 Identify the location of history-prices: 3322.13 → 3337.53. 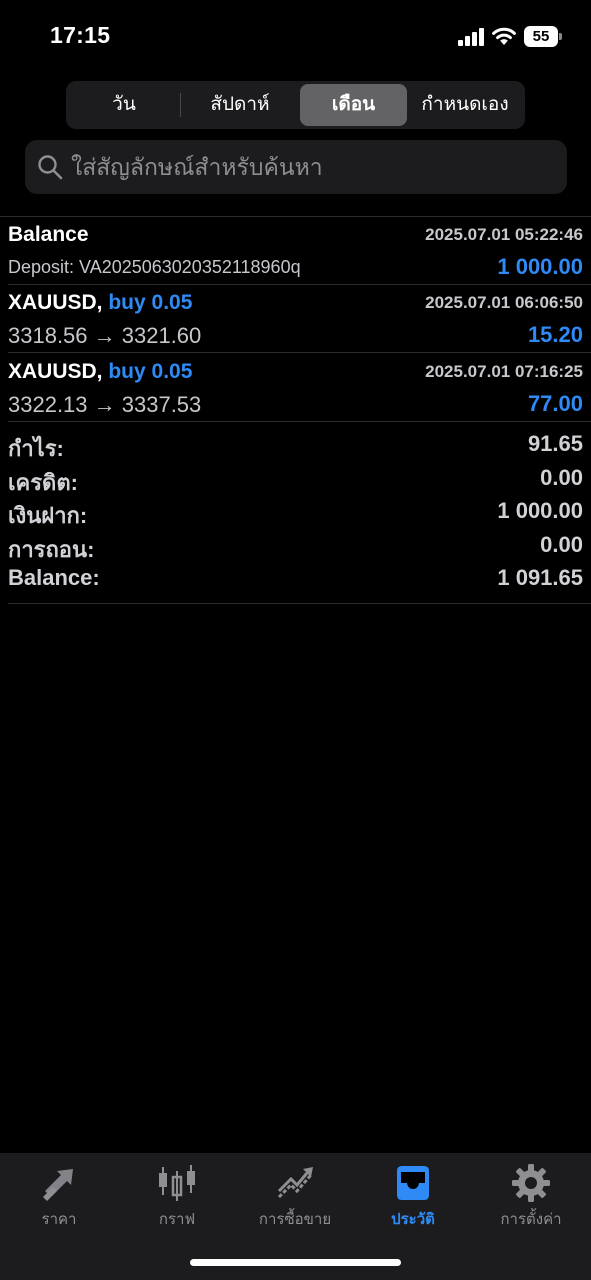
(105, 404).